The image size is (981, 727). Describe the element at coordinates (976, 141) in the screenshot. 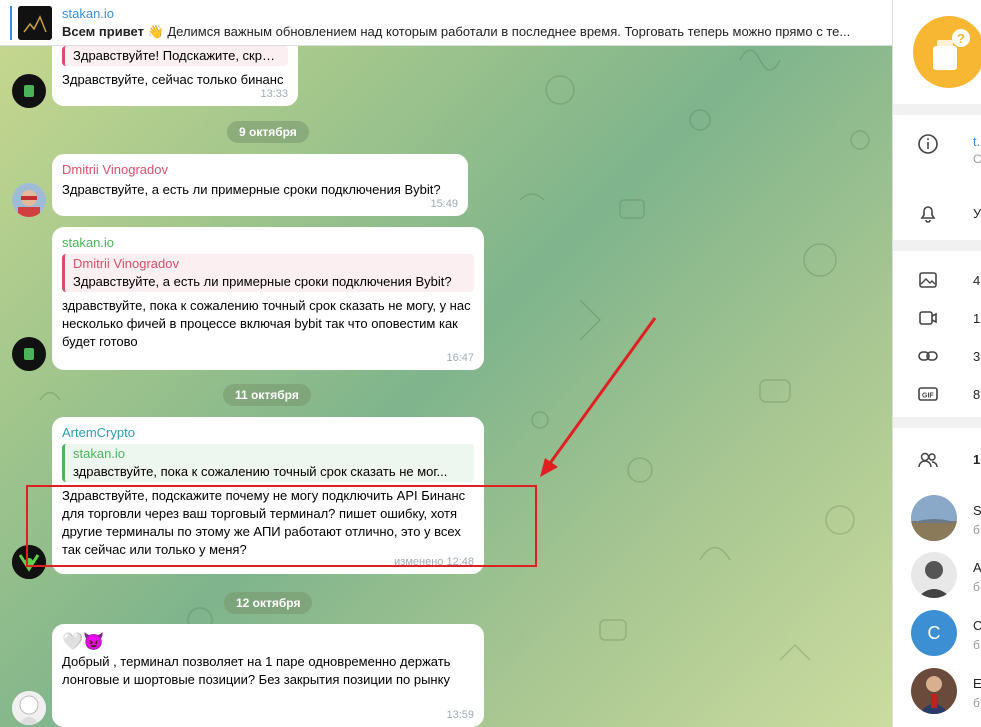

I see `info-link: t.` at that location.